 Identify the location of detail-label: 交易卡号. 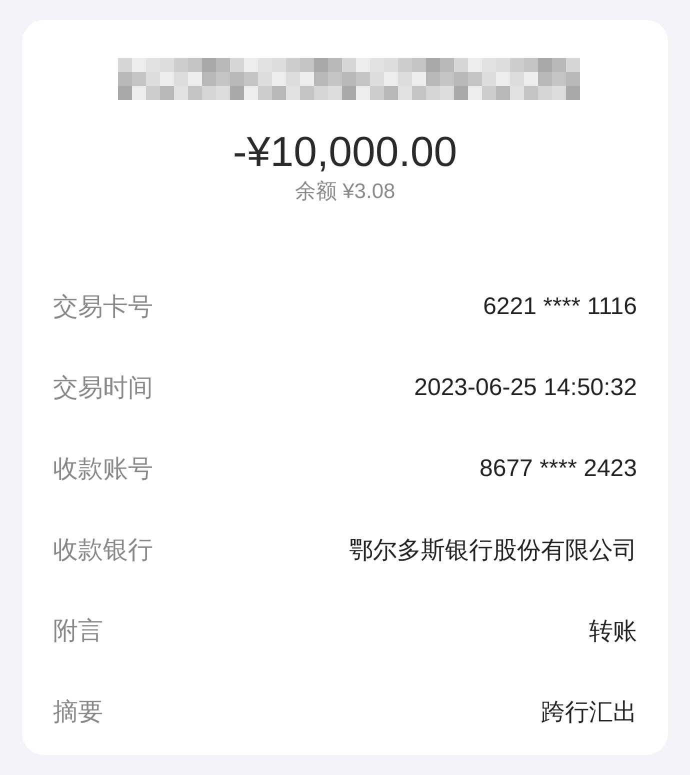
(103, 307).